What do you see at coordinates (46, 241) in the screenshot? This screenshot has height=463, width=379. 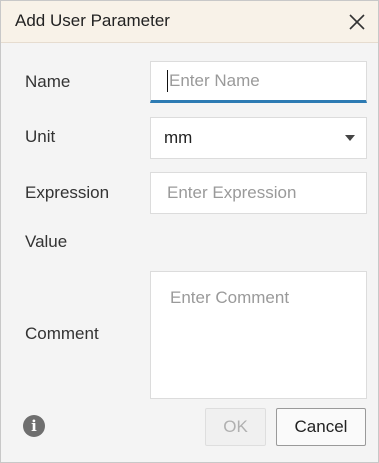 I see `value-label: Value` at bounding box center [46, 241].